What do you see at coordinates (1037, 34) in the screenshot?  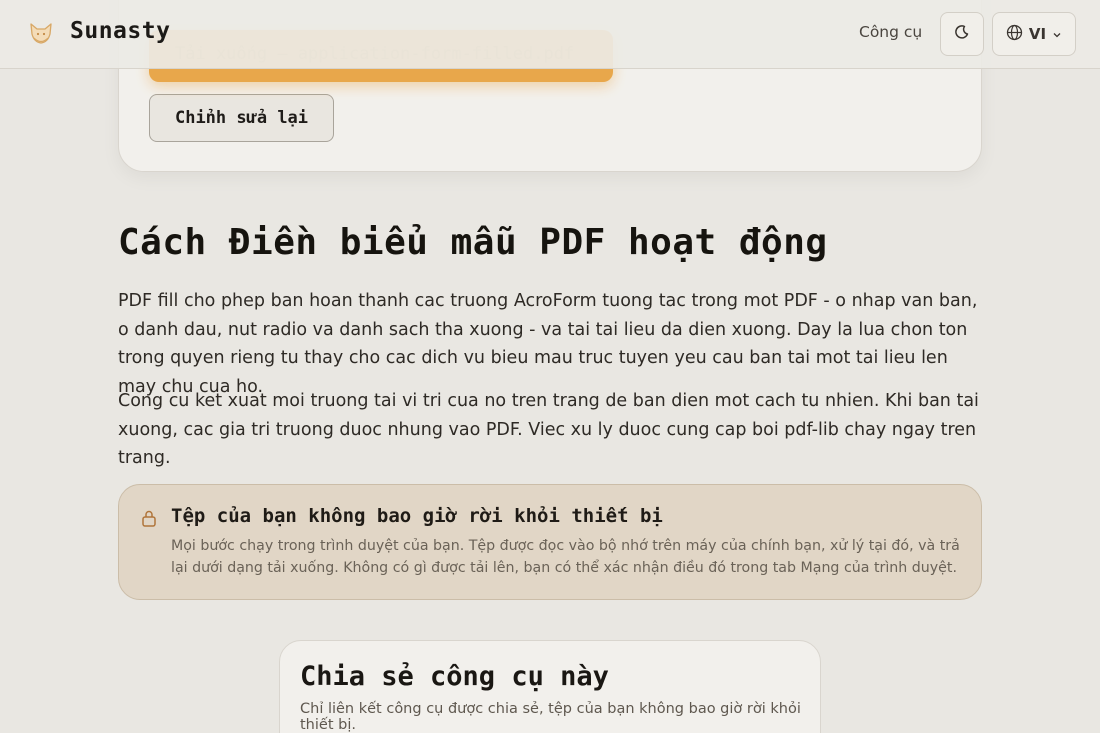 I see `language-label: VI` at bounding box center [1037, 34].